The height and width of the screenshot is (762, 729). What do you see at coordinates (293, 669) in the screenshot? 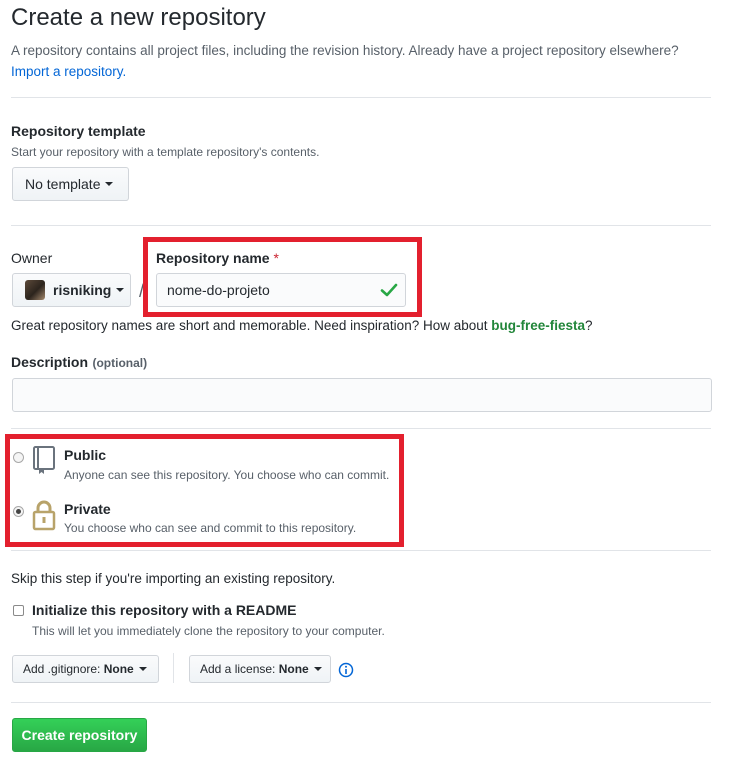
I see `license-value: None` at bounding box center [293, 669].